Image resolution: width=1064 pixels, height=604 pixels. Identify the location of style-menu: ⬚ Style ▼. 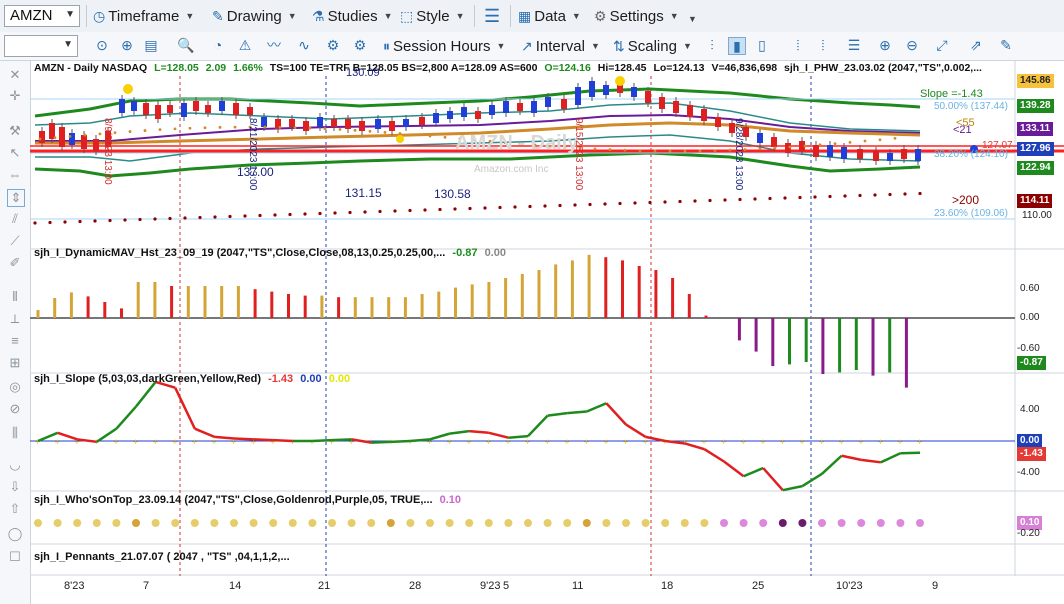
(432, 16).